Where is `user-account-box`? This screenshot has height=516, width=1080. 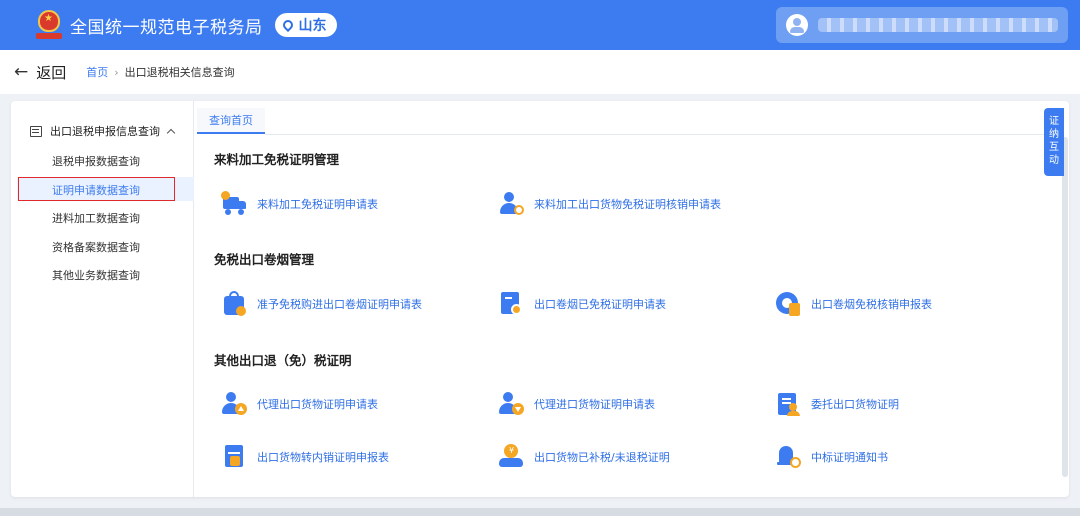
user-account-box is located at coordinates (922, 25).